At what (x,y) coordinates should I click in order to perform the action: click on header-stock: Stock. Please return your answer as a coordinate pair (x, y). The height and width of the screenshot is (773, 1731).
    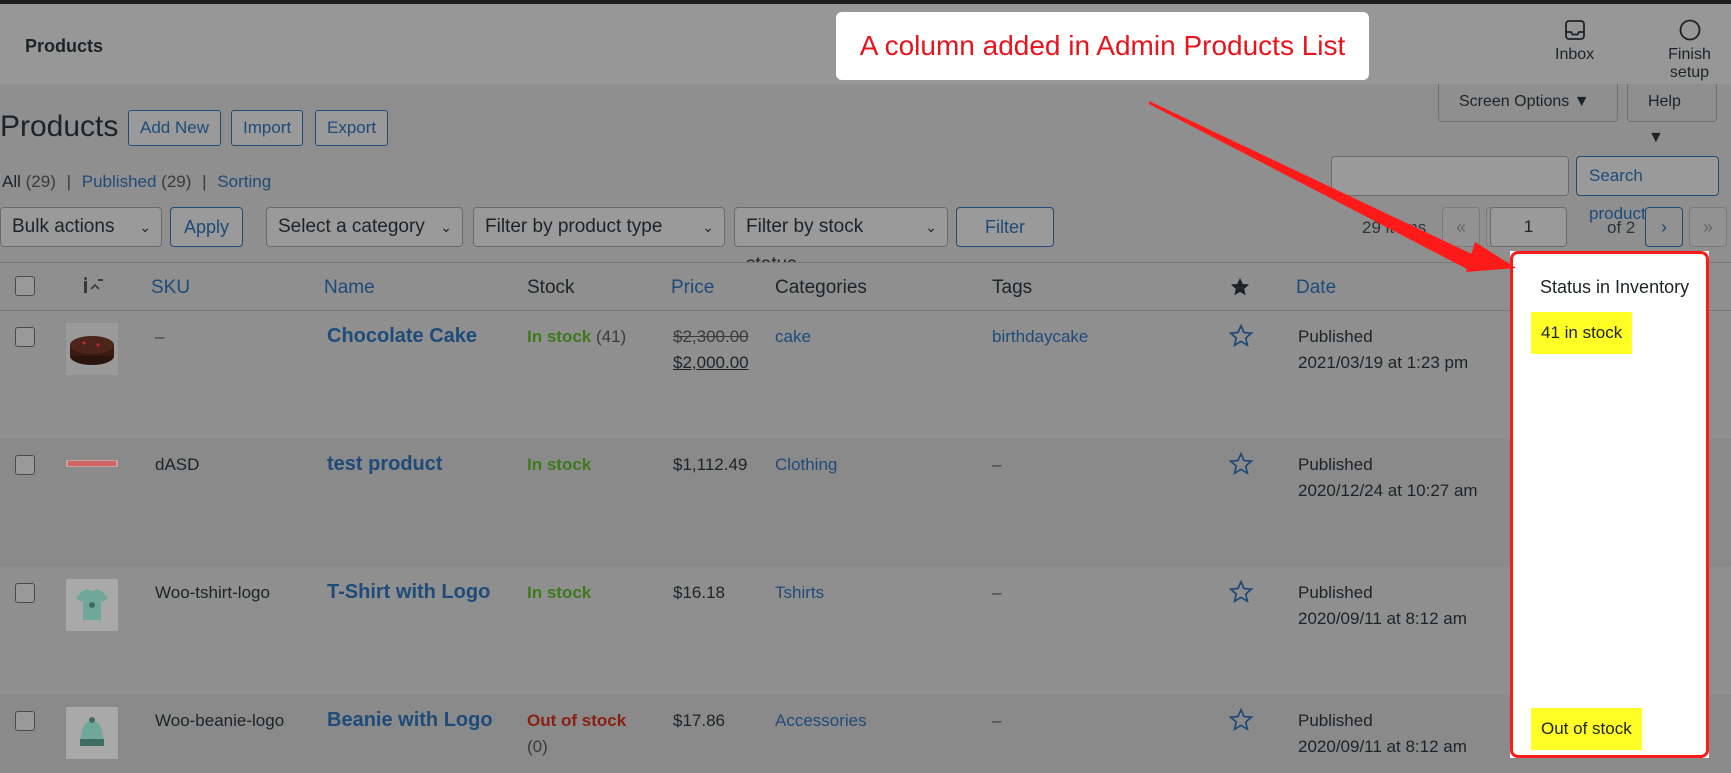
    Looking at the image, I should click on (551, 287).